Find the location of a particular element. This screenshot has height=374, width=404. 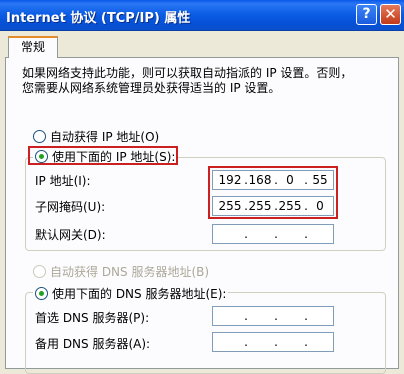

tab-general: 常规 is located at coordinates (33, 47).